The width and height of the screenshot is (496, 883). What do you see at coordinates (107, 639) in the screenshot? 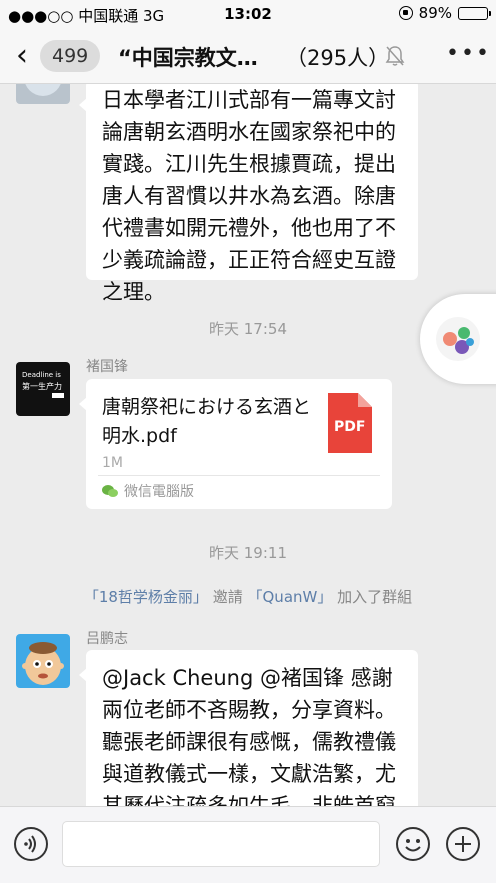
I see `sender-name: 吕鹏志` at bounding box center [107, 639].